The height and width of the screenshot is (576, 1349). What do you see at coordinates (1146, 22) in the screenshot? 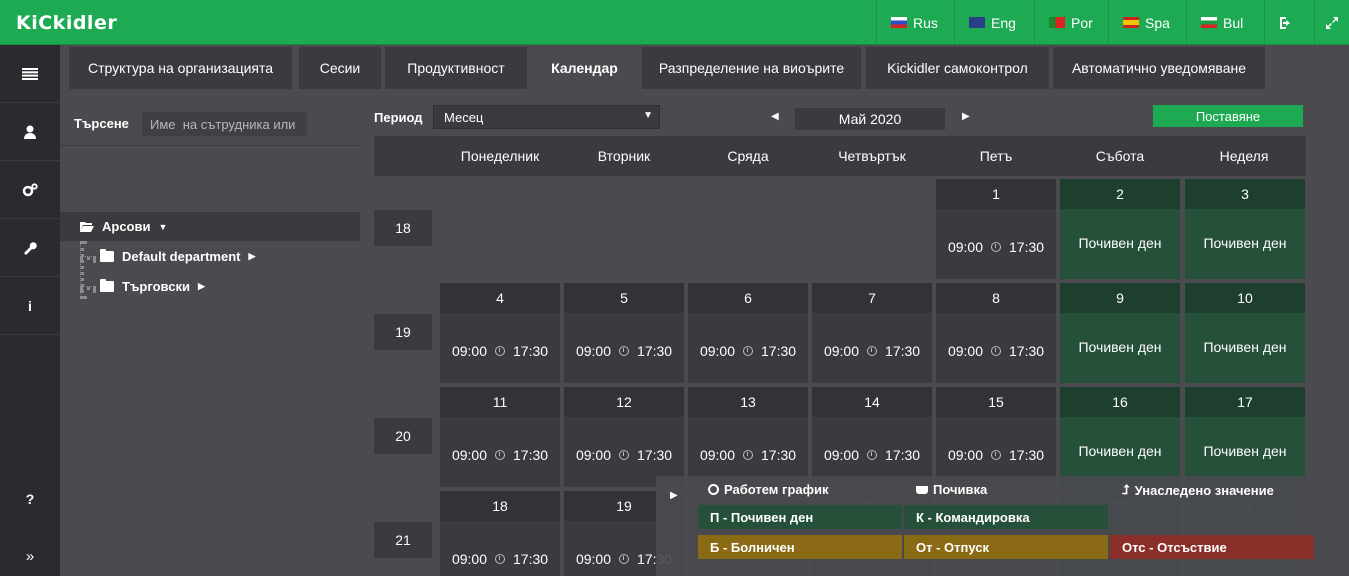
I see `lang-spa: Spa` at bounding box center [1146, 22].